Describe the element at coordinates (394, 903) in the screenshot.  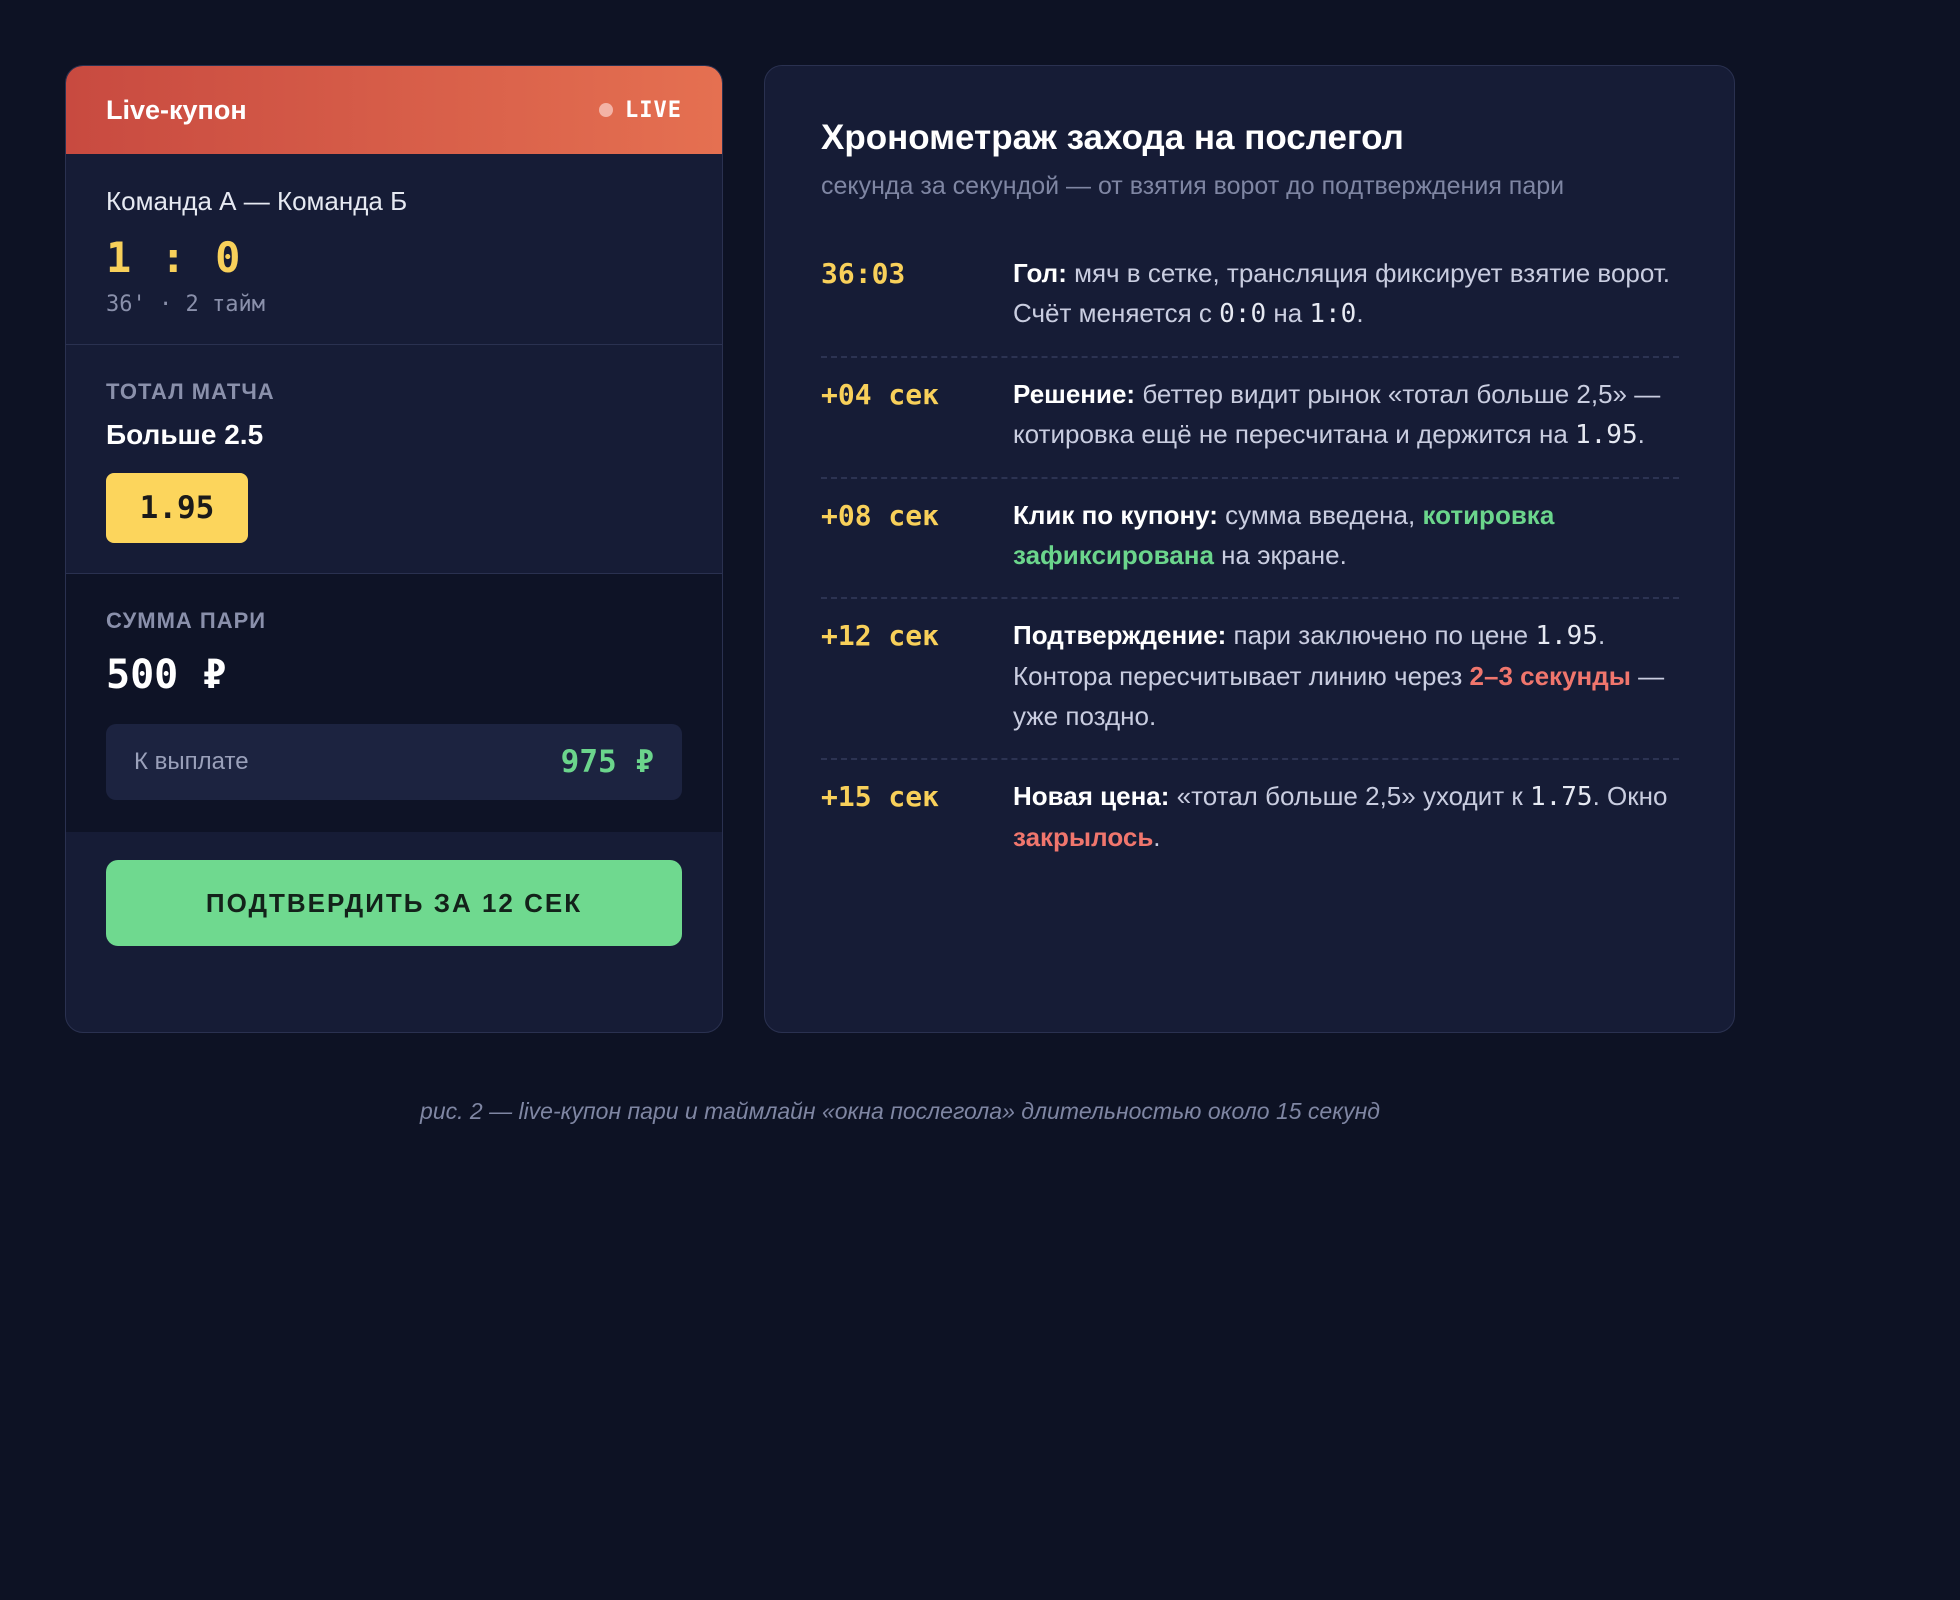
I see `confirm-button: ПОДТВЕРДИТЬ ЗА 12 СЕК` at that location.